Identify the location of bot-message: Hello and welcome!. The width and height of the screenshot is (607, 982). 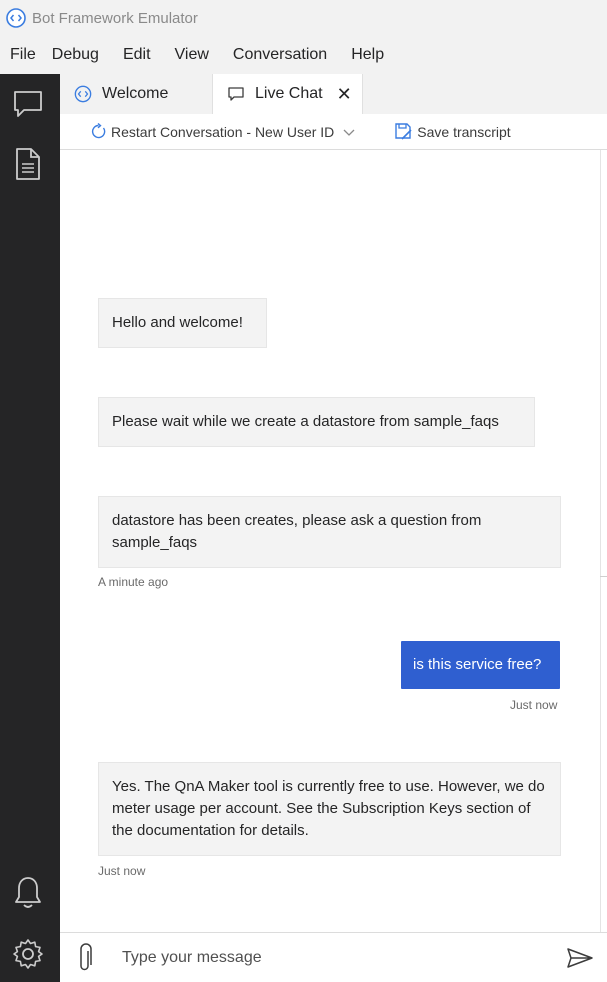
(182, 323).